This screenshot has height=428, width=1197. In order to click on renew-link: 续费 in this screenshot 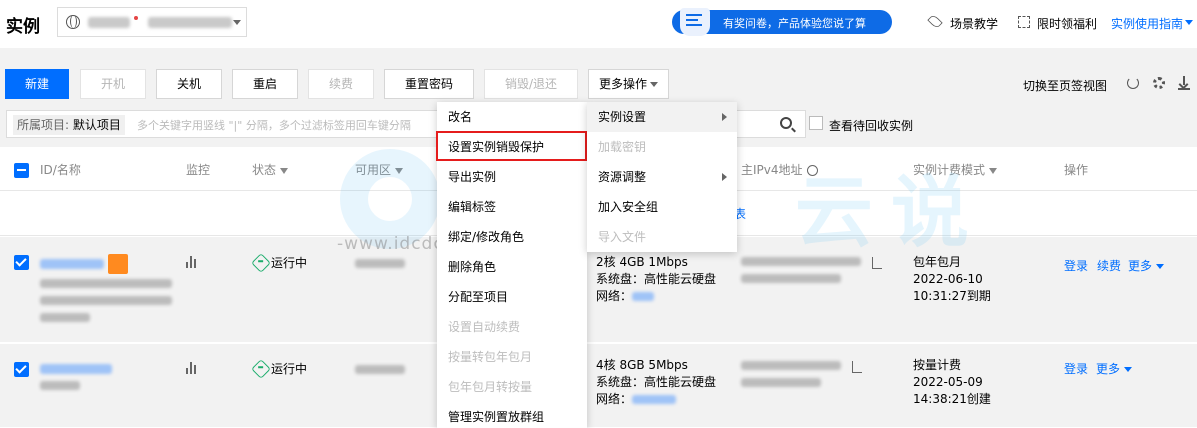, I will do `click(1109, 266)`.